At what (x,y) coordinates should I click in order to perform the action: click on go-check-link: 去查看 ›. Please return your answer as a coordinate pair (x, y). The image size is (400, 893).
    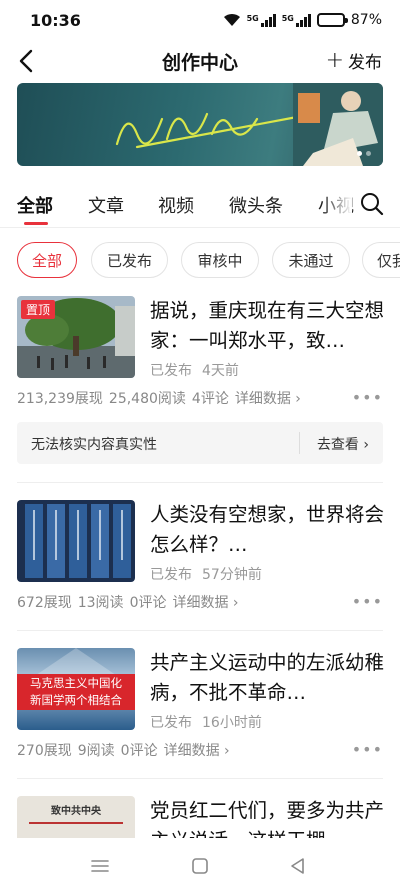
    Looking at the image, I should click on (343, 444).